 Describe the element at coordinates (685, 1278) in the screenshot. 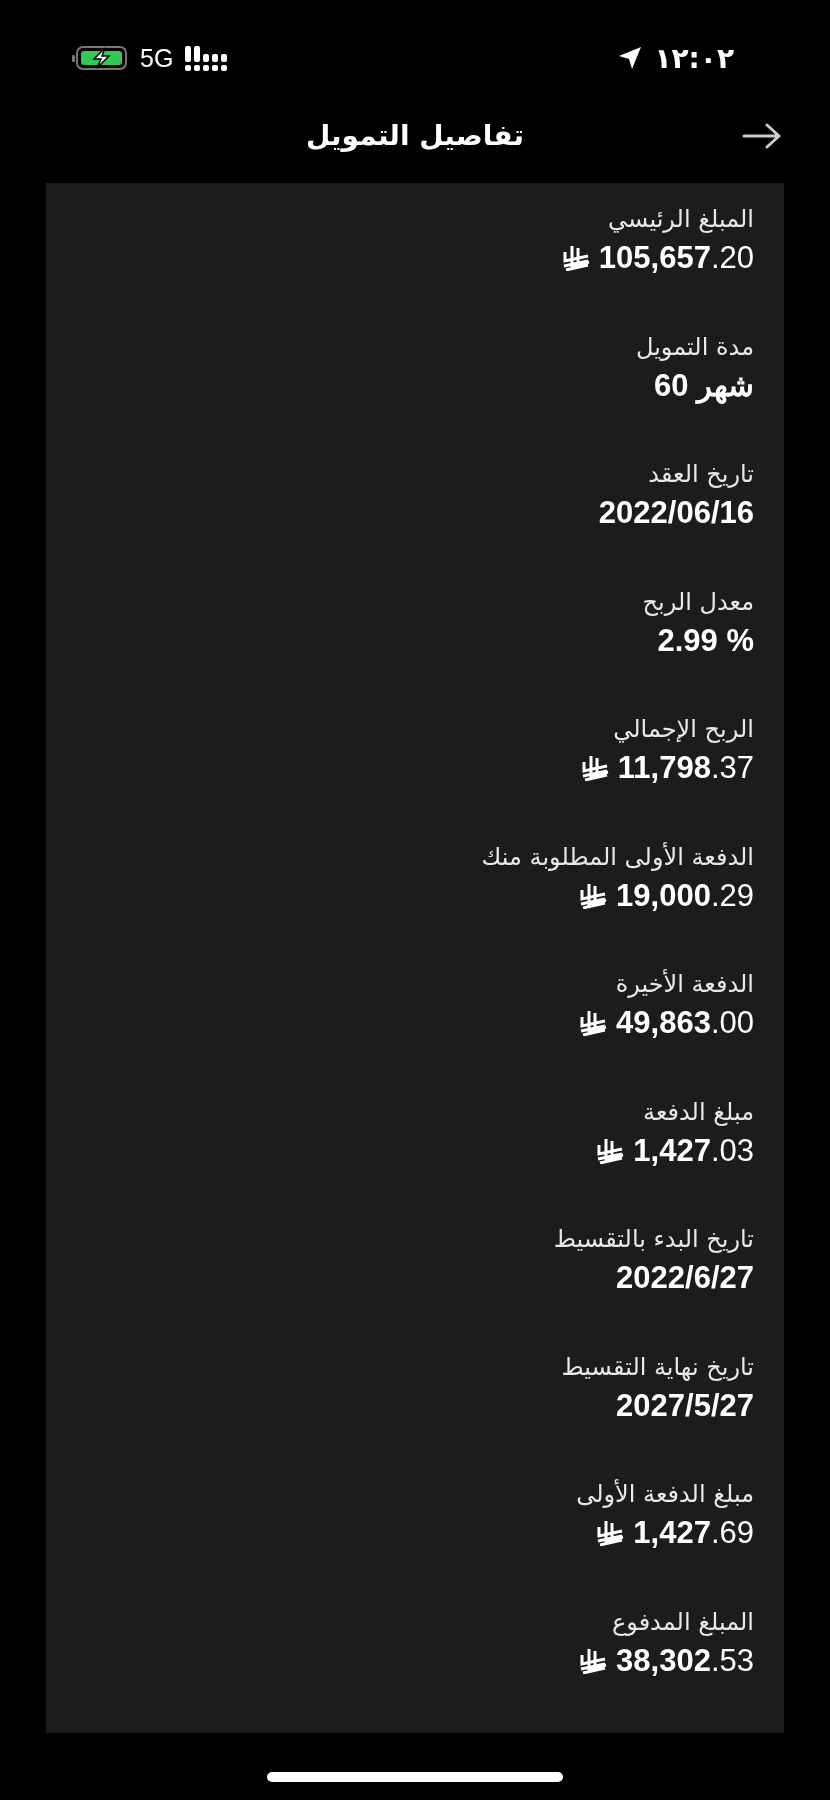

I see `detail-value: 2022/6/27` at that location.